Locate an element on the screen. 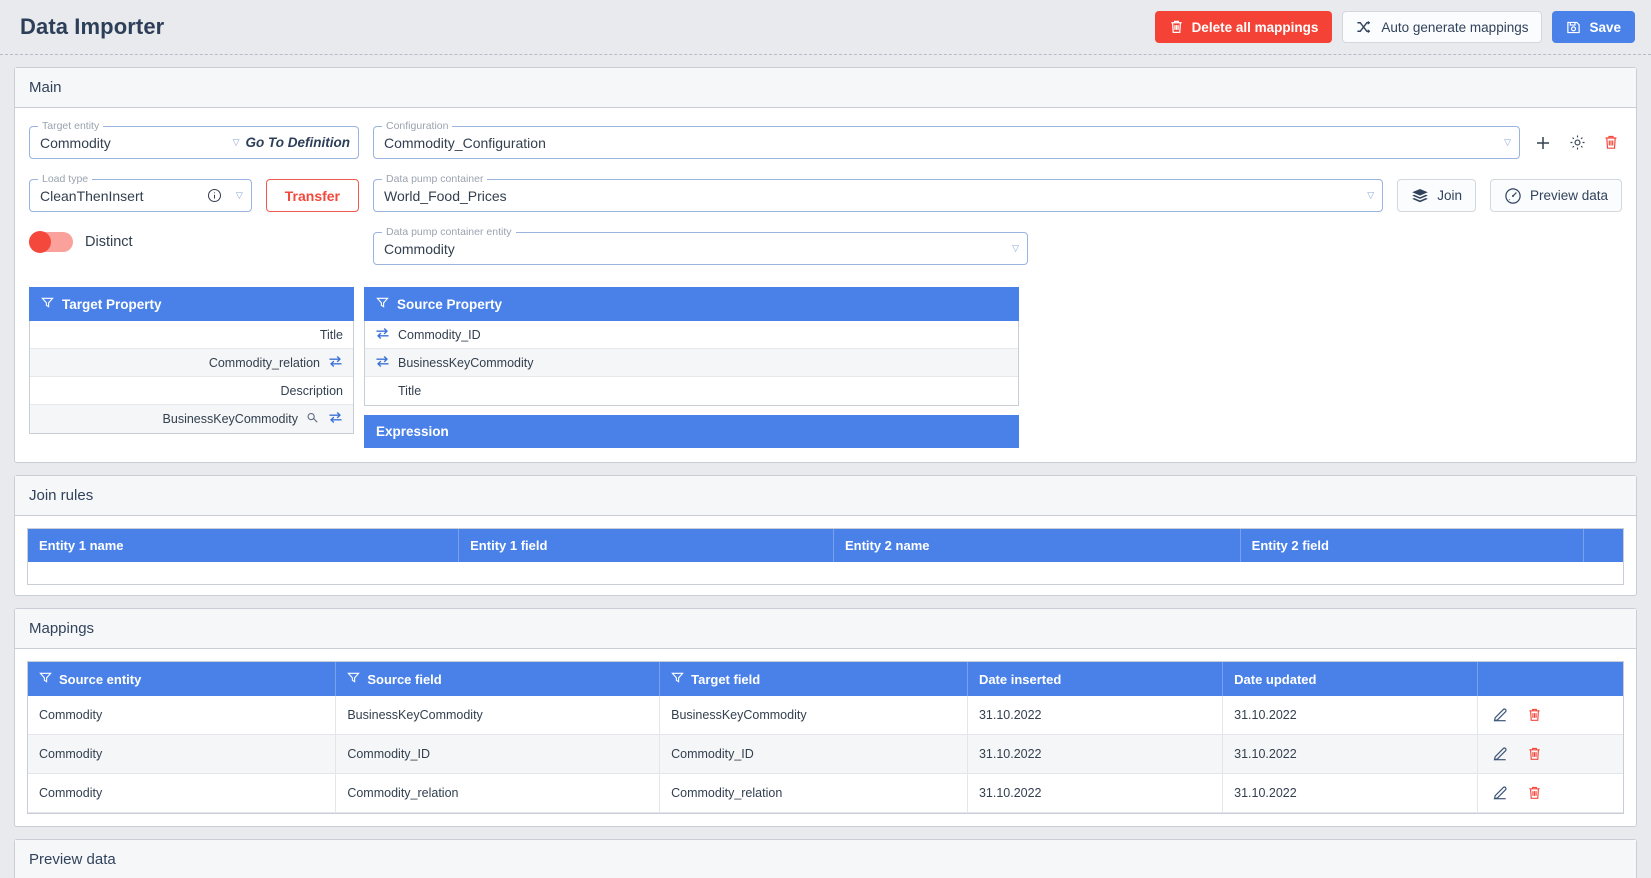  auto-generate-mappings-button: Auto generate mappings is located at coordinates (1442, 27).